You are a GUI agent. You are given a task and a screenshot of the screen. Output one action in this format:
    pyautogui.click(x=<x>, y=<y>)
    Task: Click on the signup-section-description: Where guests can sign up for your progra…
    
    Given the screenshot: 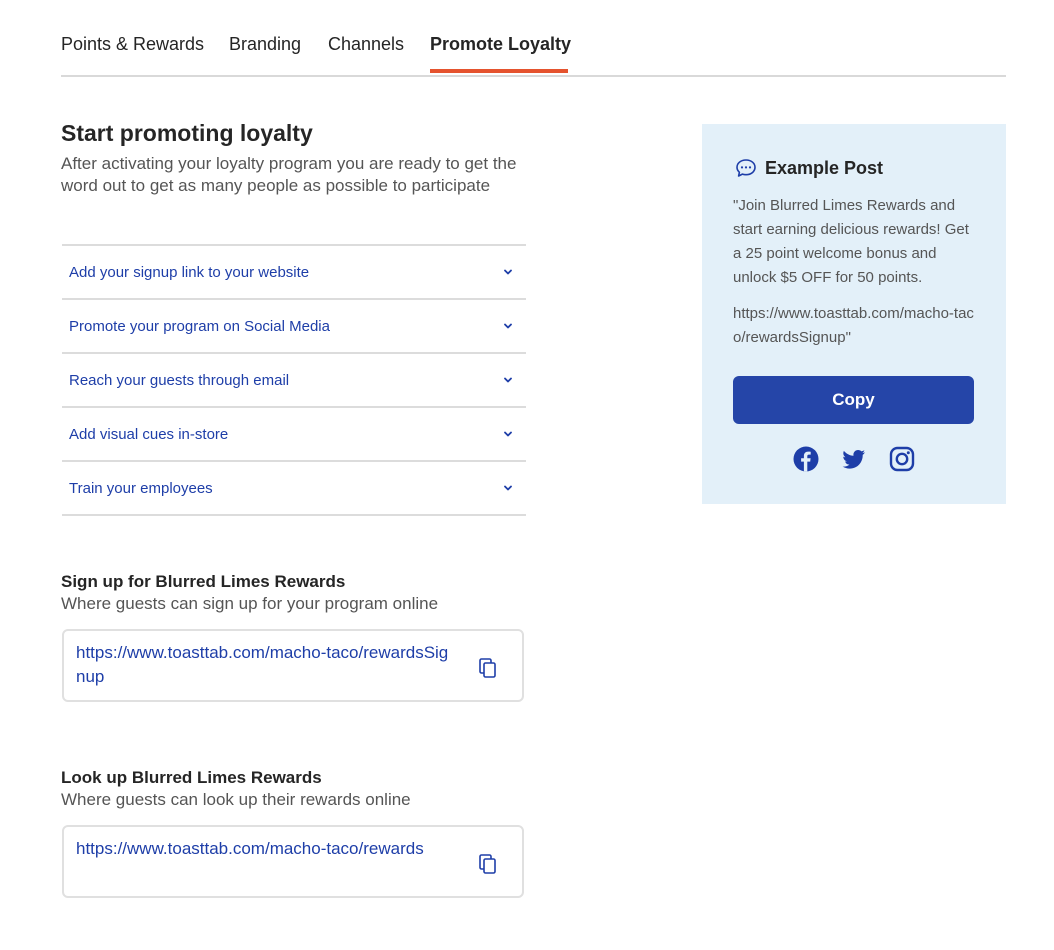 What is the action you would take?
    pyautogui.click(x=250, y=603)
    